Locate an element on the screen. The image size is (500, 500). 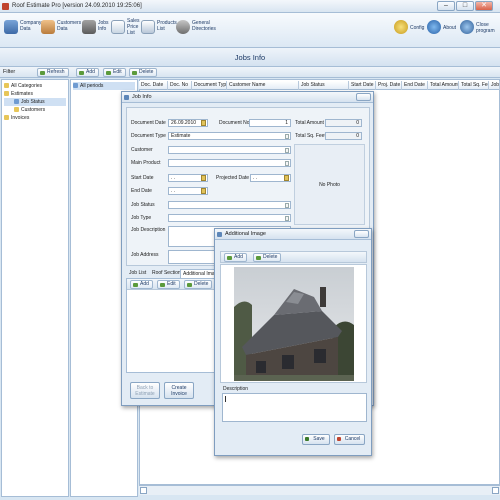
end-date-value: . . is located at coordinates (173, 191).